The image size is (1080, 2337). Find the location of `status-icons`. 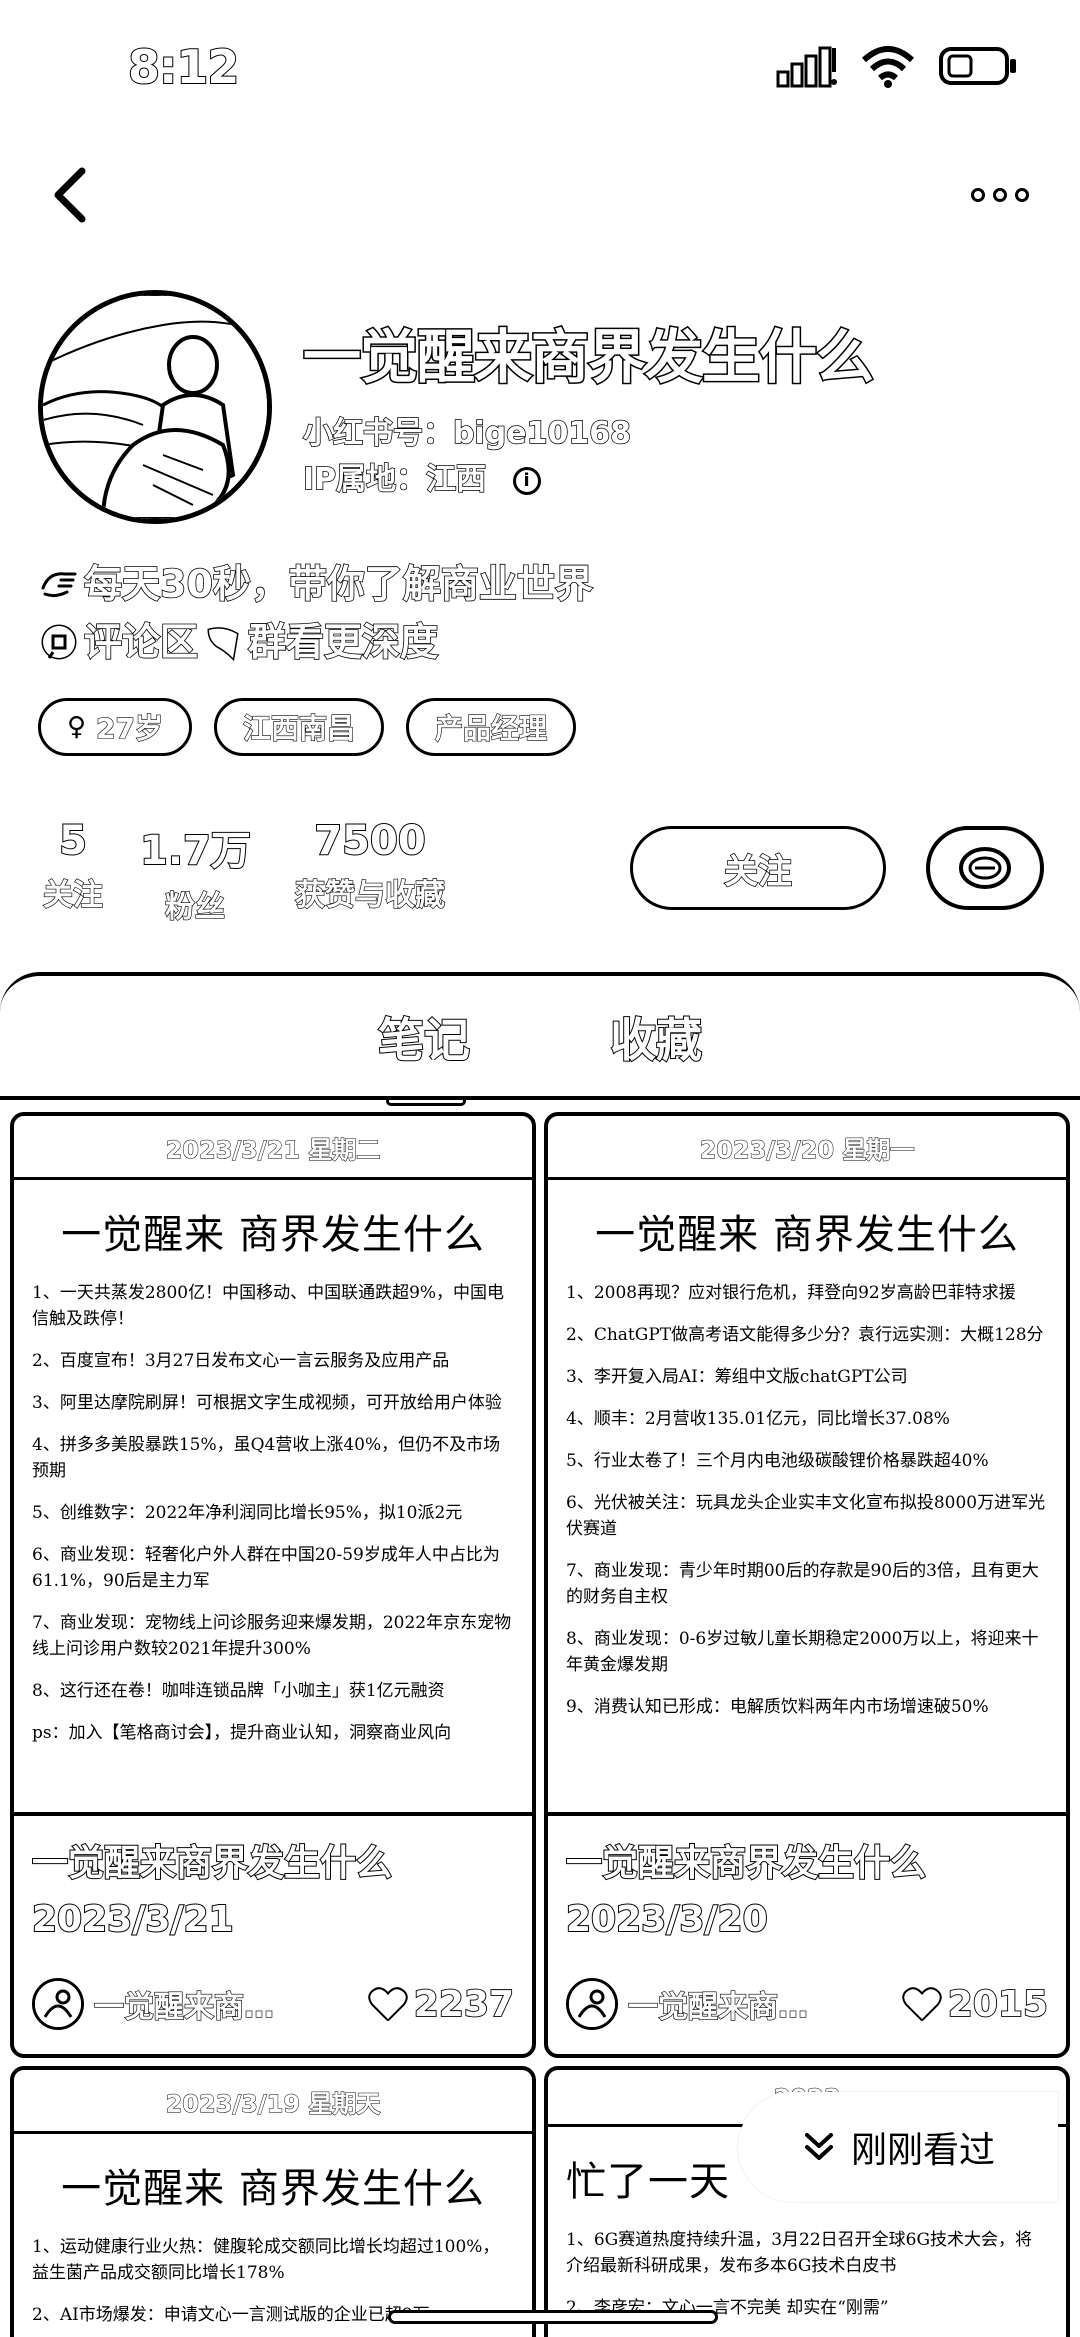

status-icons is located at coordinates (897, 66).